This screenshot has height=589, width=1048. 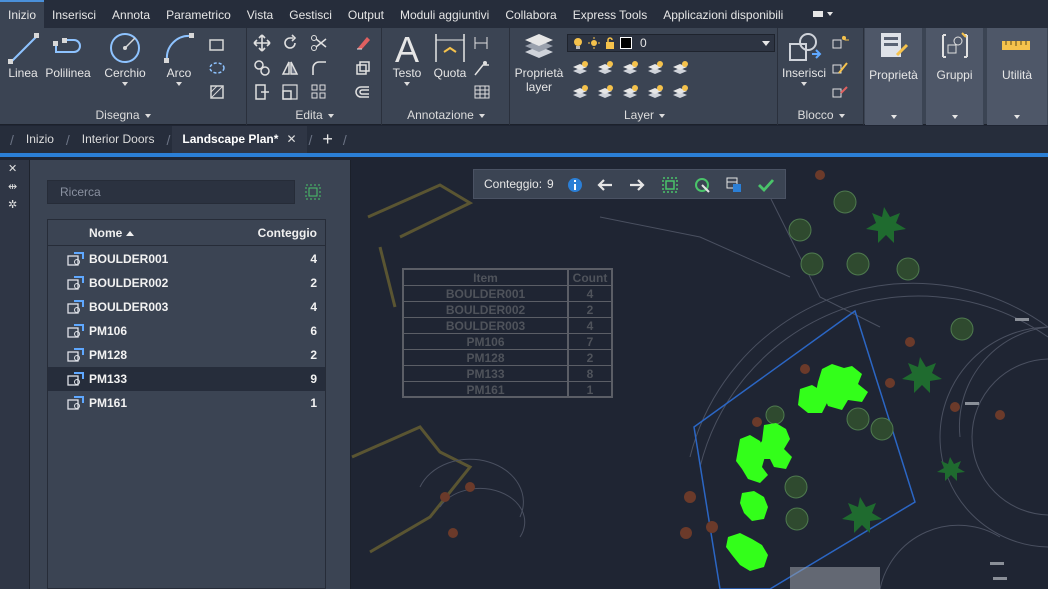 What do you see at coordinates (313, 283) in the screenshot?
I see `row-count: 2` at bounding box center [313, 283].